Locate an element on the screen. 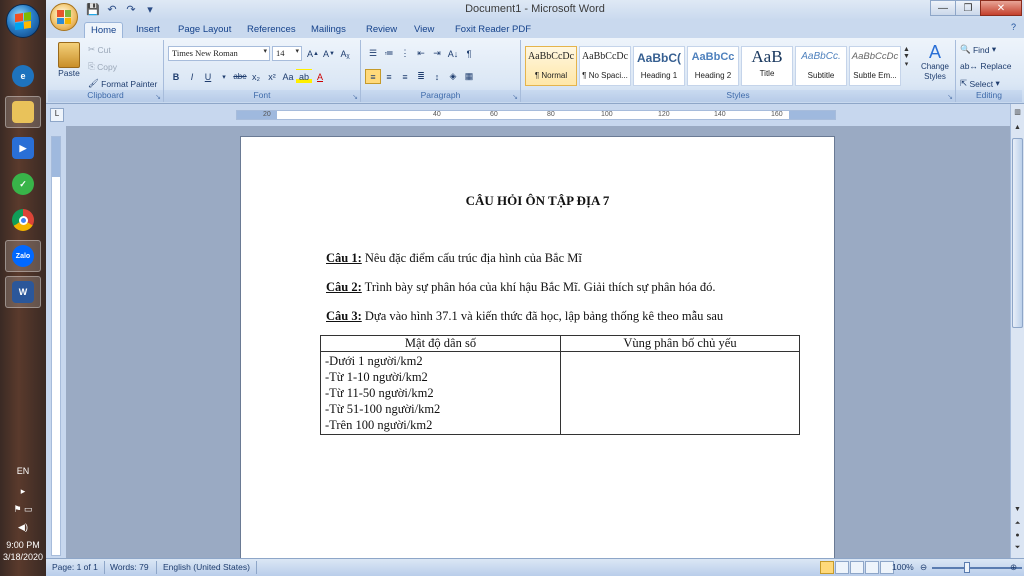 The height and width of the screenshot is (576, 1024). cut-button: ✂ Cut is located at coordinates (99, 49).